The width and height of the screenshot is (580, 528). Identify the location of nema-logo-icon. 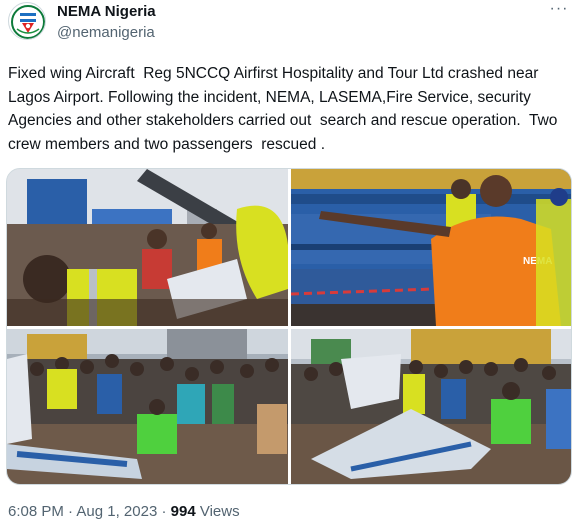
(27, 21).